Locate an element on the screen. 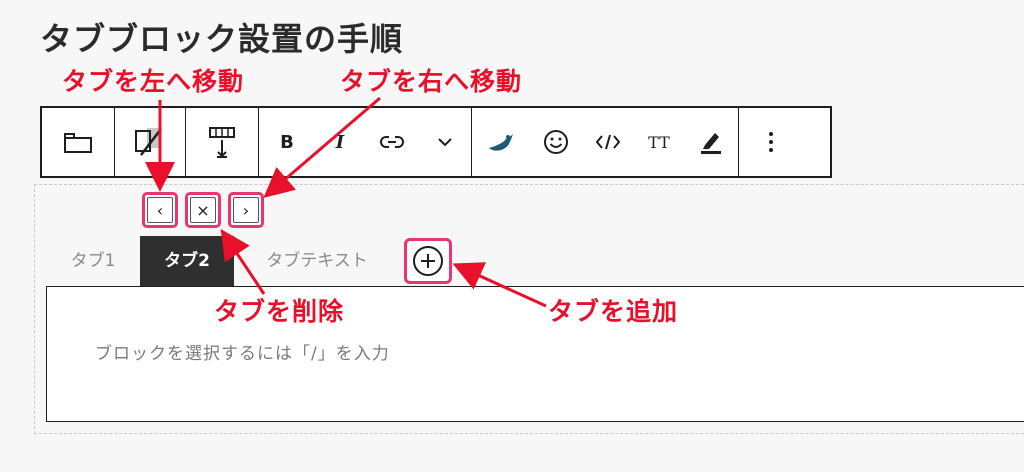 Image resolution: width=1024 pixels, height=472 pixels. vertical-align-button is located at coordinates (222, 142).